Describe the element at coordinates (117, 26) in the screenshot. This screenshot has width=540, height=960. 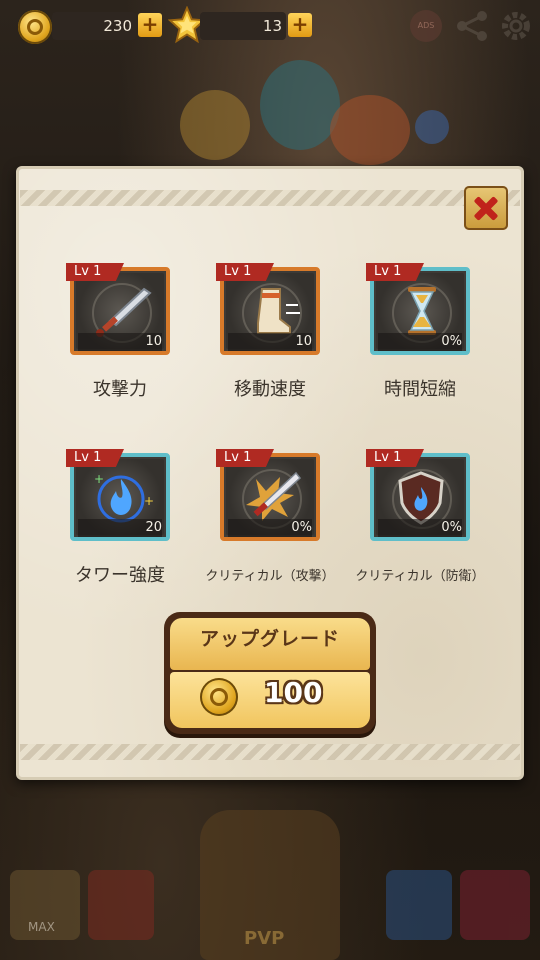
I see `coin-count: 230` at that location.